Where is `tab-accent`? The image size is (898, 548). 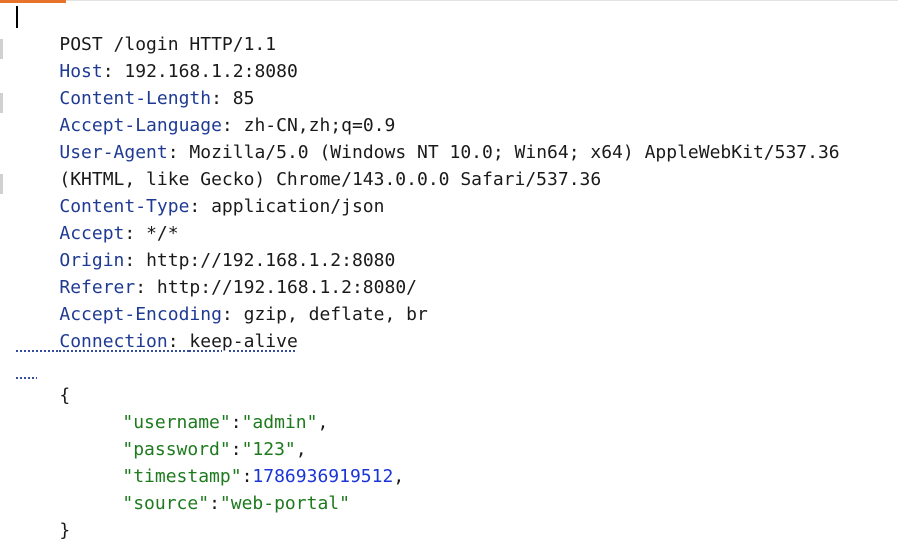
tab-accent is located at coordinates (33, 1).